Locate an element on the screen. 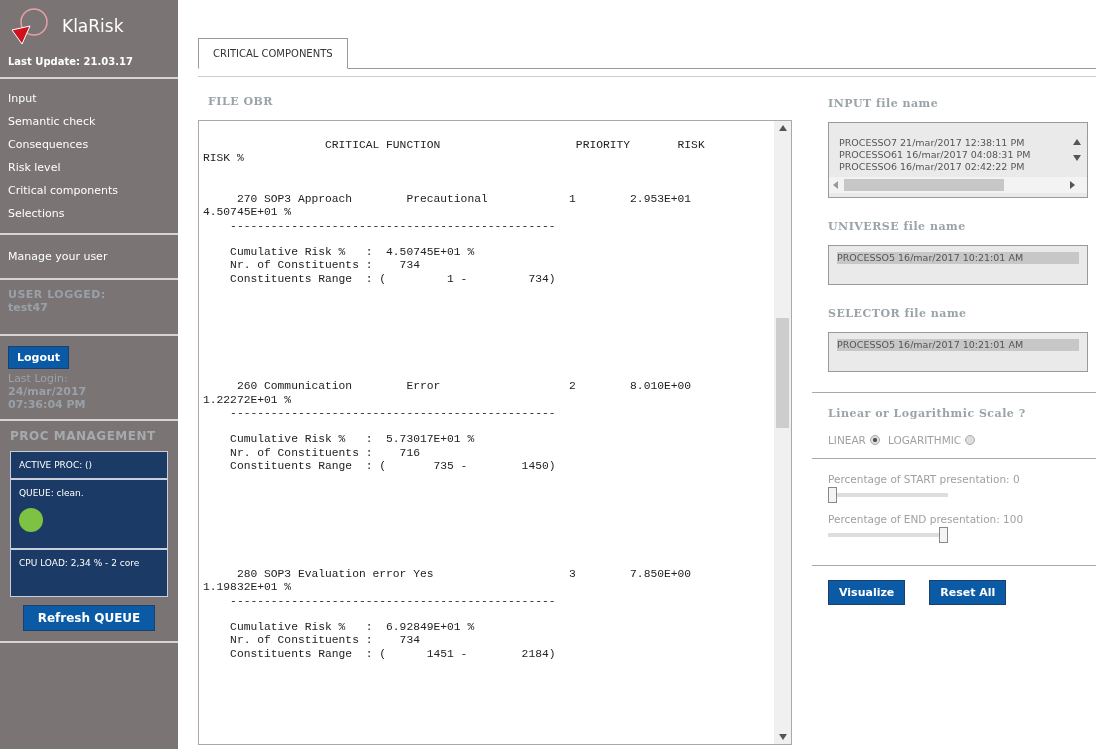  slider-label: Percentage of START presentation: 0 is located at coordinates (924, 479).